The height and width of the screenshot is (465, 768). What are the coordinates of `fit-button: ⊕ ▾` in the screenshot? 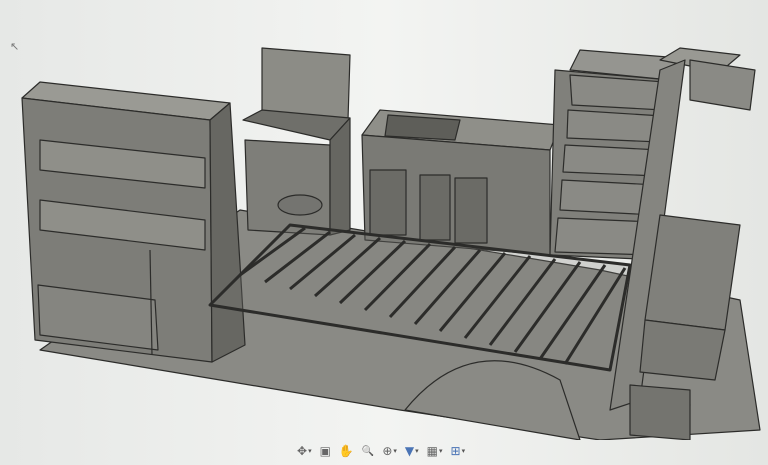 It's located at (389, 451).